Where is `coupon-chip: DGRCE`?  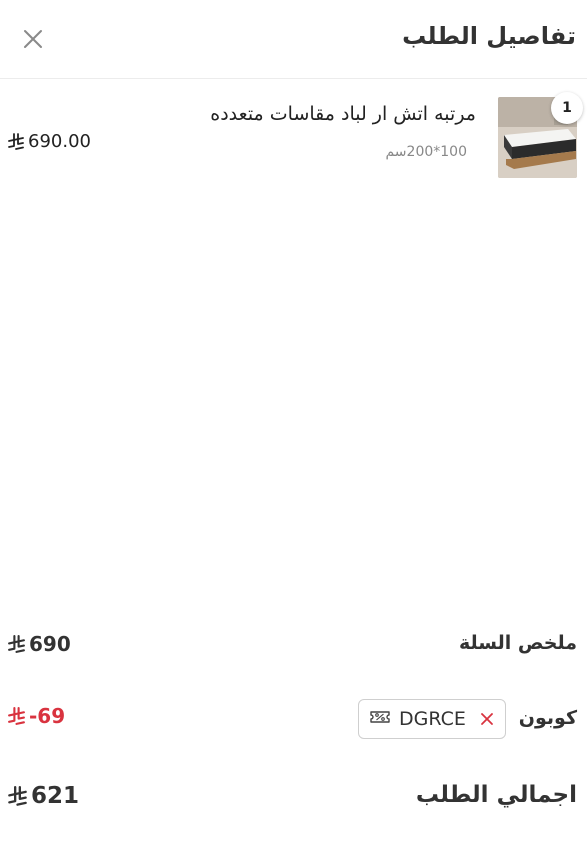
coupon-chip: DGRCE is located at coordinates (432, 719).